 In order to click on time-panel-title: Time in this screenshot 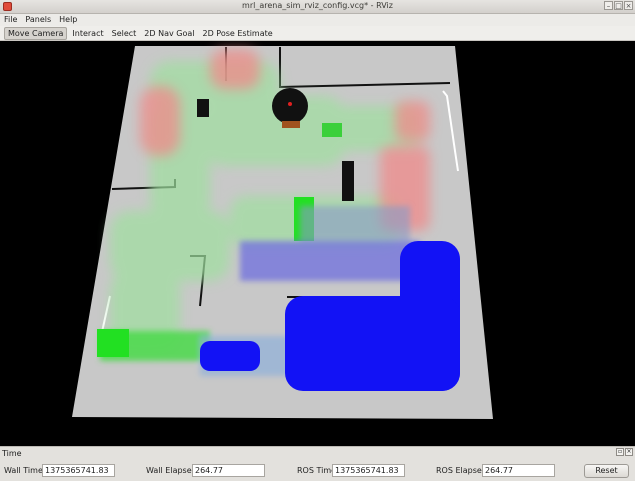, I will do `click(12, 453)`.